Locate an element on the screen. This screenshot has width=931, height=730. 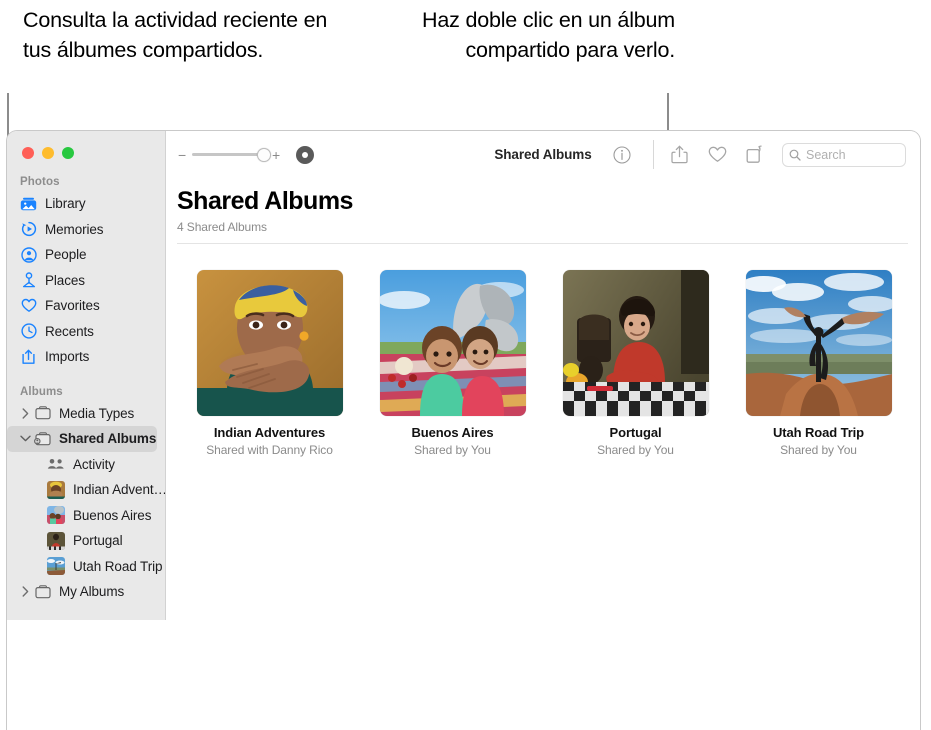
chevron-down-icon is located at coordinates (25, 439).